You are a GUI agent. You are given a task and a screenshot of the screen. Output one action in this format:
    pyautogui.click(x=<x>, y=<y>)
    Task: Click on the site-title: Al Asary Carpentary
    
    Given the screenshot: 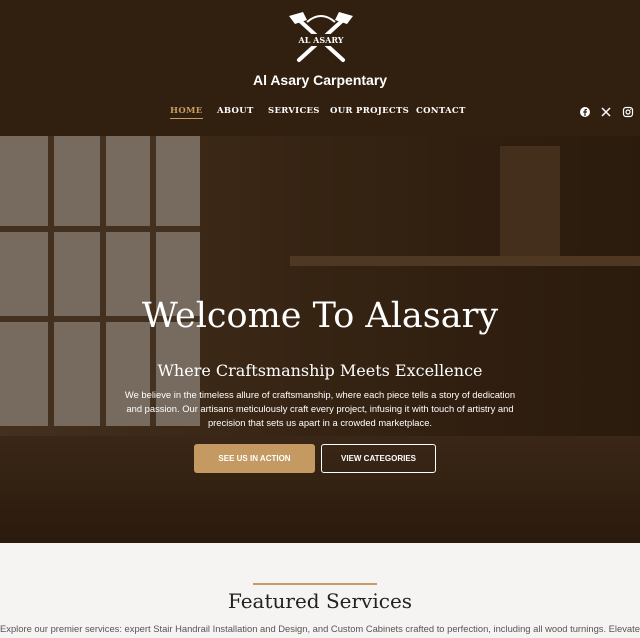 What is the action you would take?
    pyautogui.click(x=320, y=80)
    